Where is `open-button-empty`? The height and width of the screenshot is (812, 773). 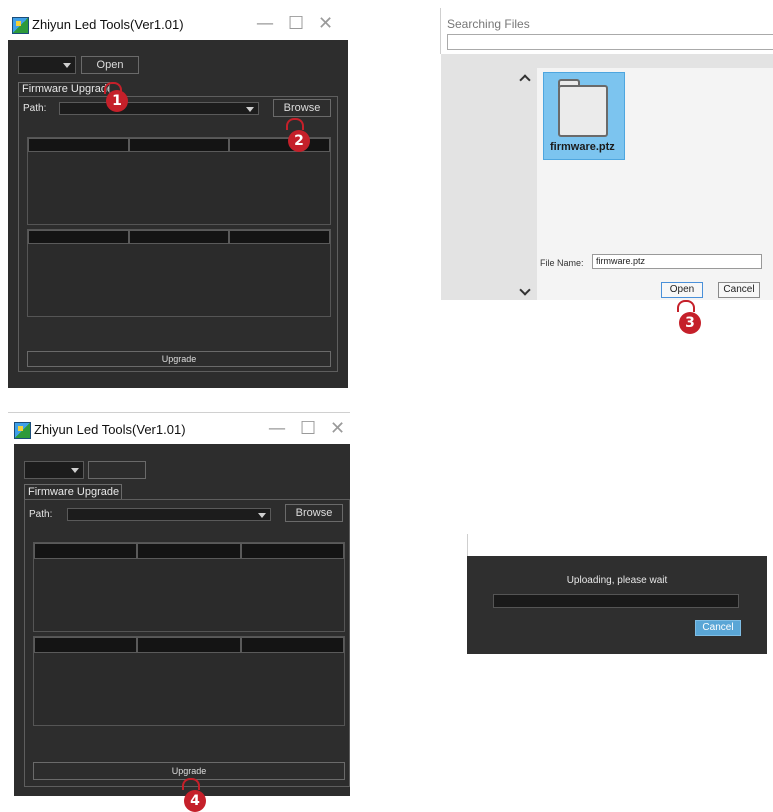 open-button-empty is located at coordinates (117, 470).